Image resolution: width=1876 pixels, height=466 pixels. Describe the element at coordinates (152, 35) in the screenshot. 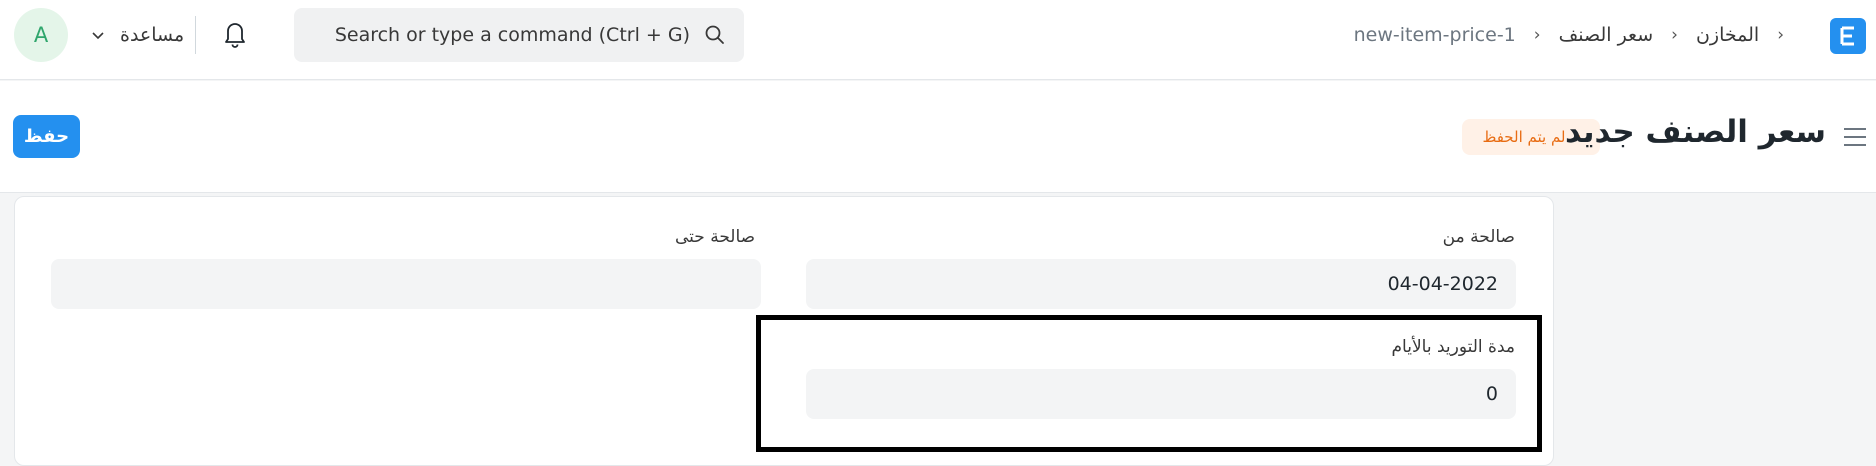

I see `help-label: مساعدة` at that location.